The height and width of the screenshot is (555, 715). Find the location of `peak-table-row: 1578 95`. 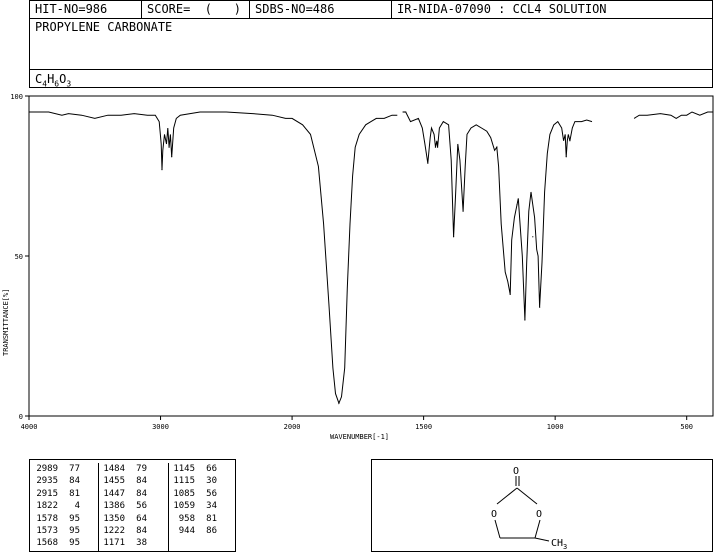

peak-table-row: 1578 95 is located at coordinates (63, 519).